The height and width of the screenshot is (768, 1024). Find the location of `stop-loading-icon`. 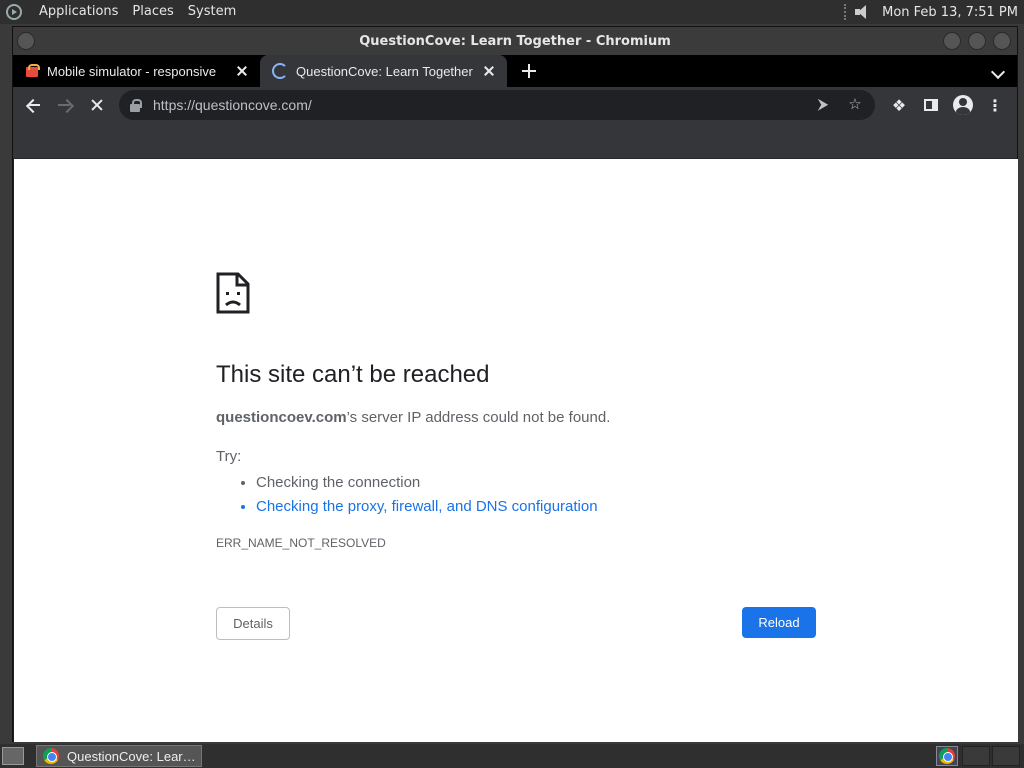

stop-loading-icon is located at coordinates (97, 105).